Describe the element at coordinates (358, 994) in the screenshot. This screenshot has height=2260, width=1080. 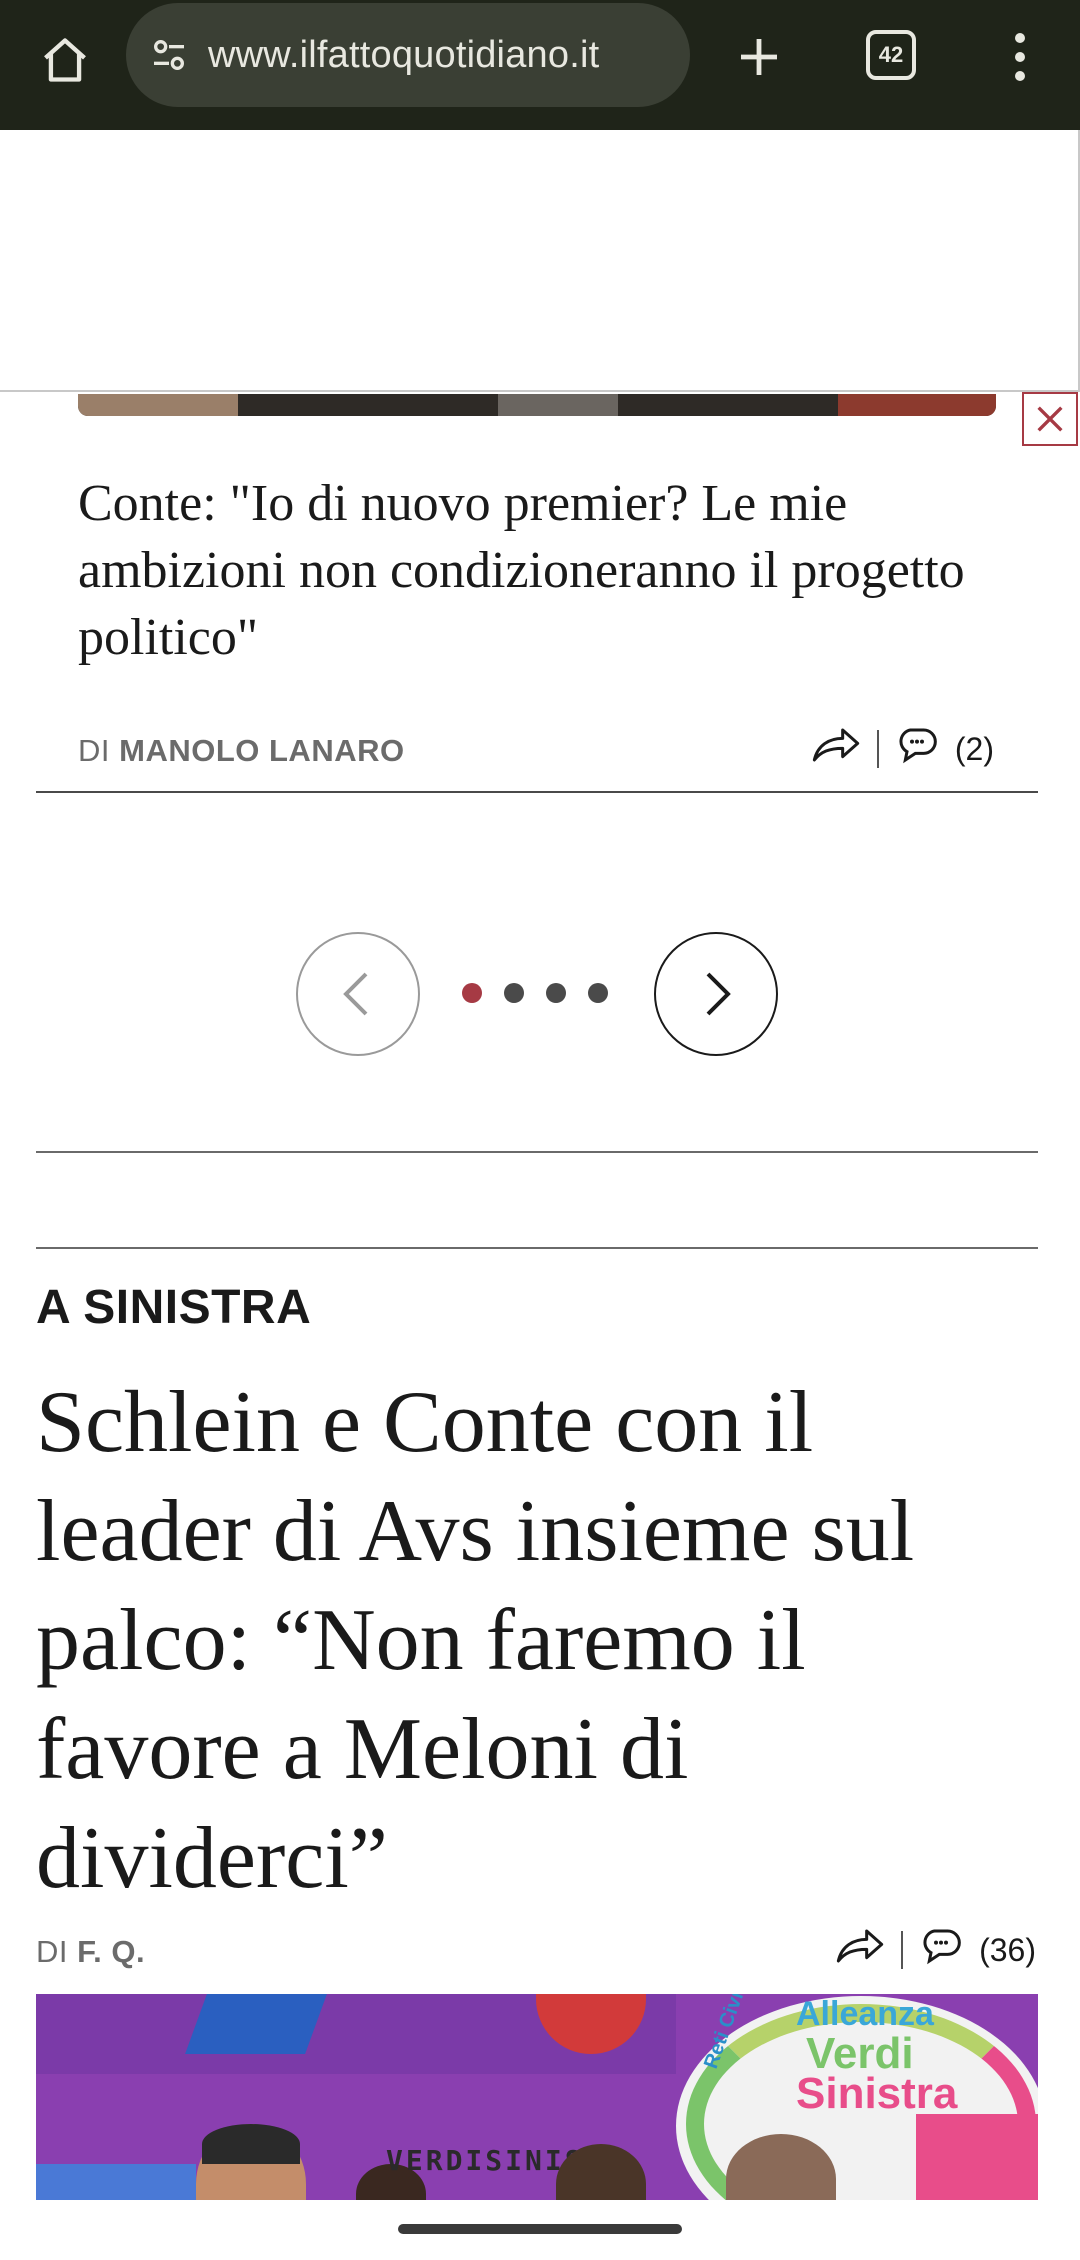
I see `carousel-prev-button` at that location.